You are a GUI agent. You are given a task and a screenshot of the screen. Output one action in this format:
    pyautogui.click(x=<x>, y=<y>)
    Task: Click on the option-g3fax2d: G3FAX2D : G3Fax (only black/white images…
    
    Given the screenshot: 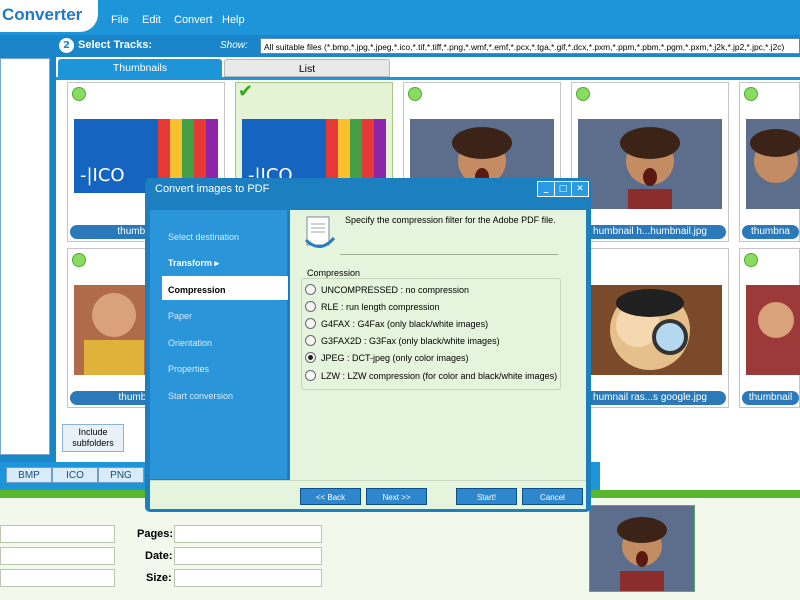 What is the action you would take?
    pyautogui.click(x=402, y=341)
    